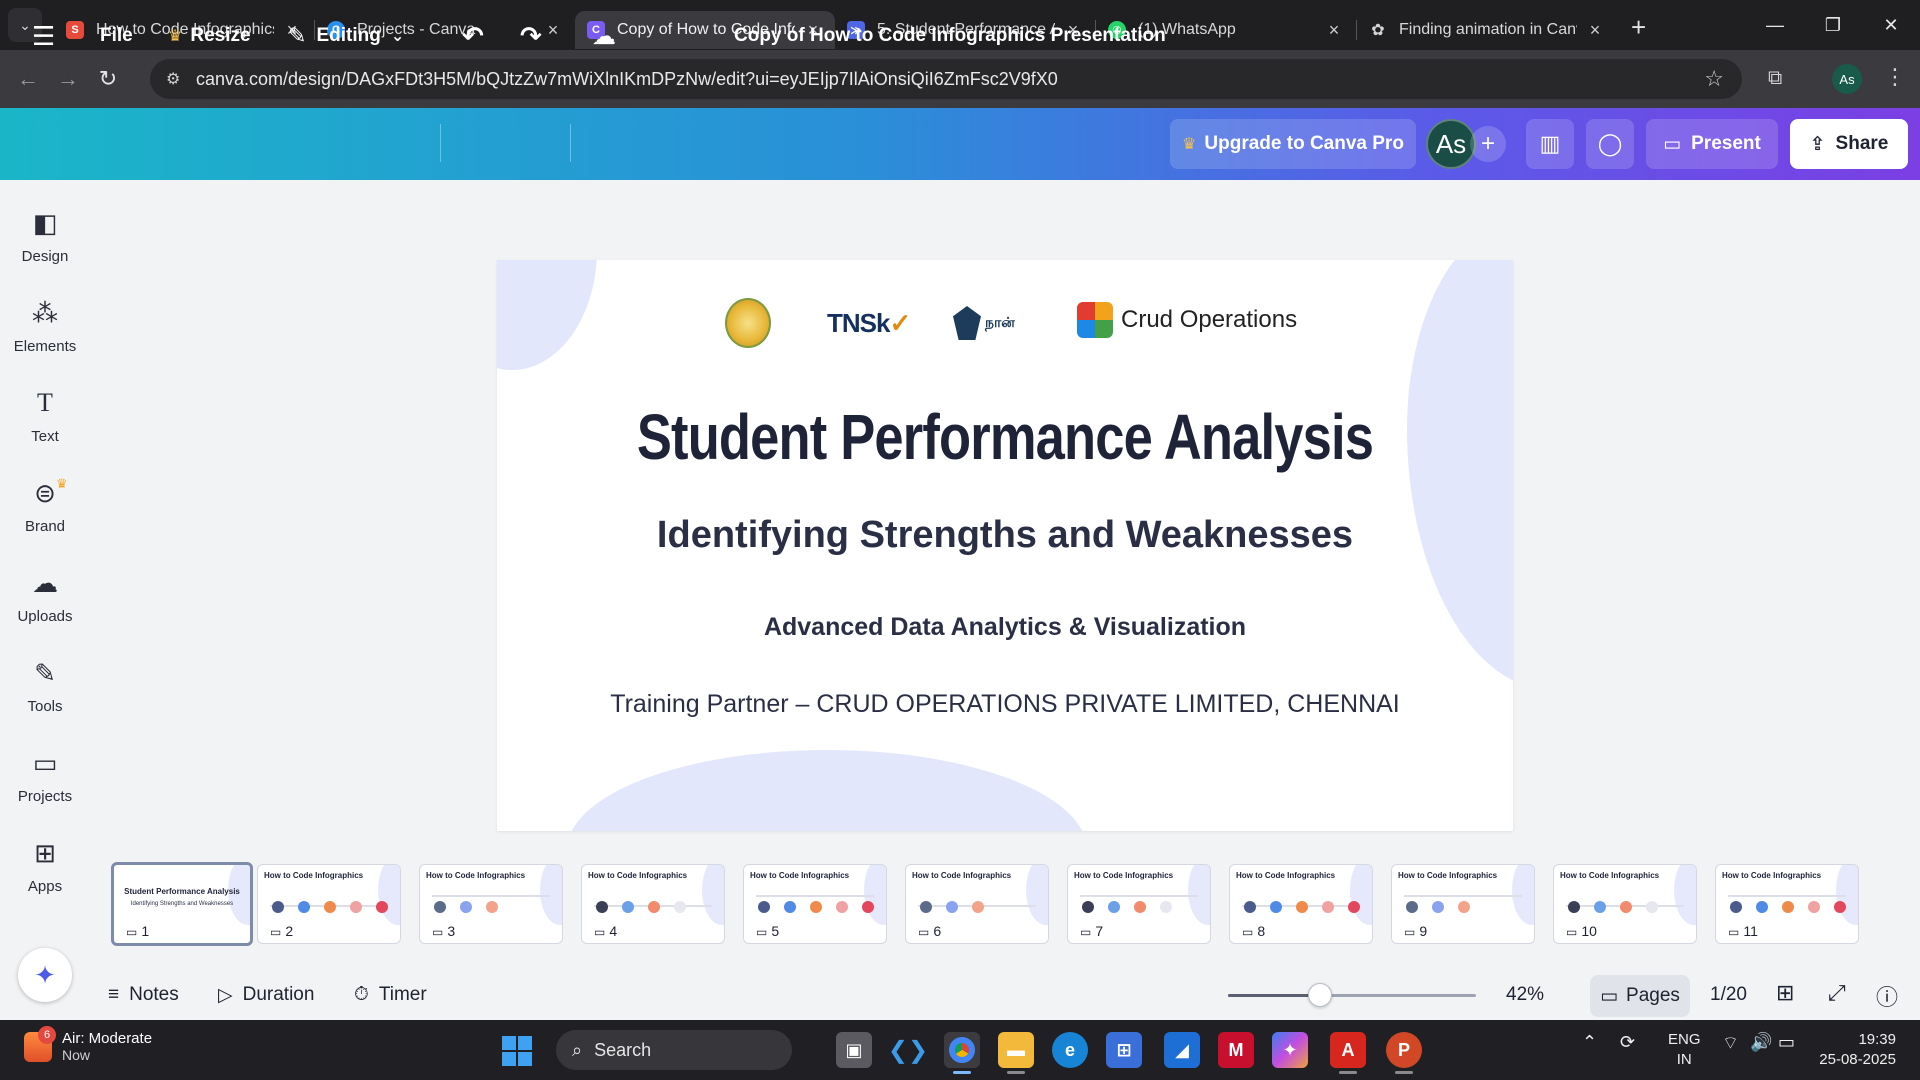 The image size is (1920, 1080). I want to click on sidebar-item-design: ◧ Design, so click(45, 235).